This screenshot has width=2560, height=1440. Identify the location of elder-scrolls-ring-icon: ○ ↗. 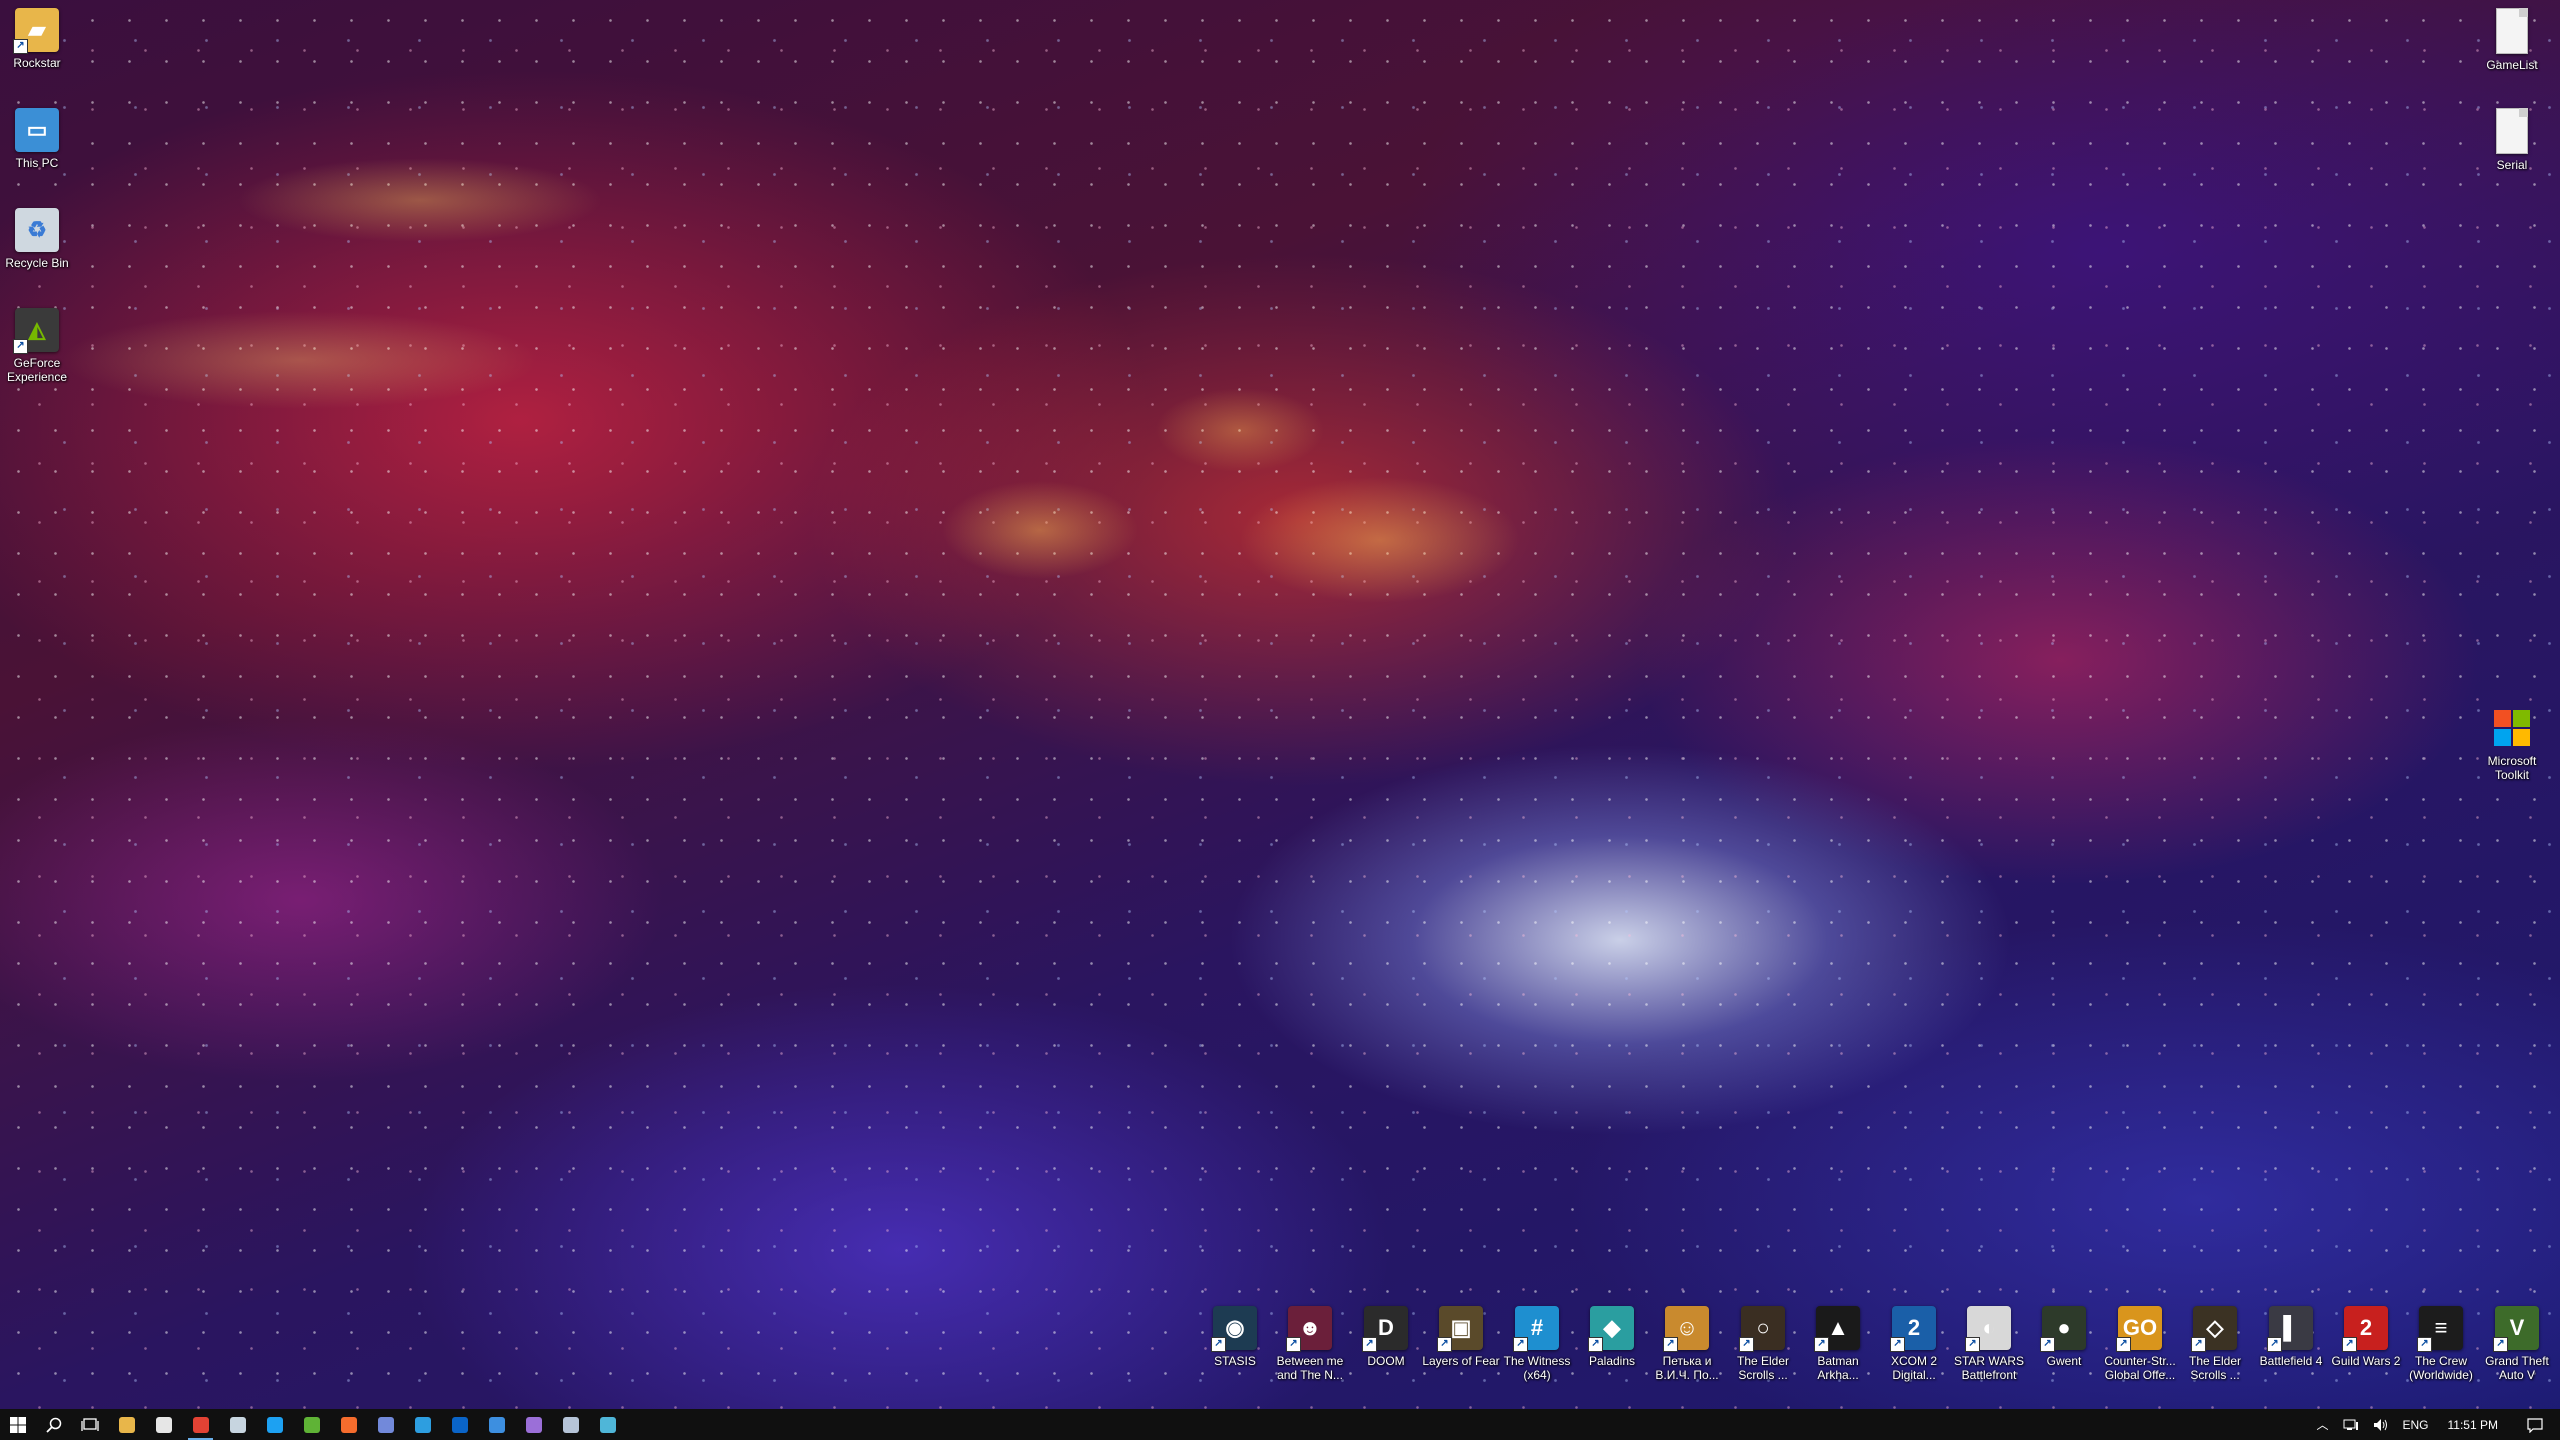
(1762, 1329).